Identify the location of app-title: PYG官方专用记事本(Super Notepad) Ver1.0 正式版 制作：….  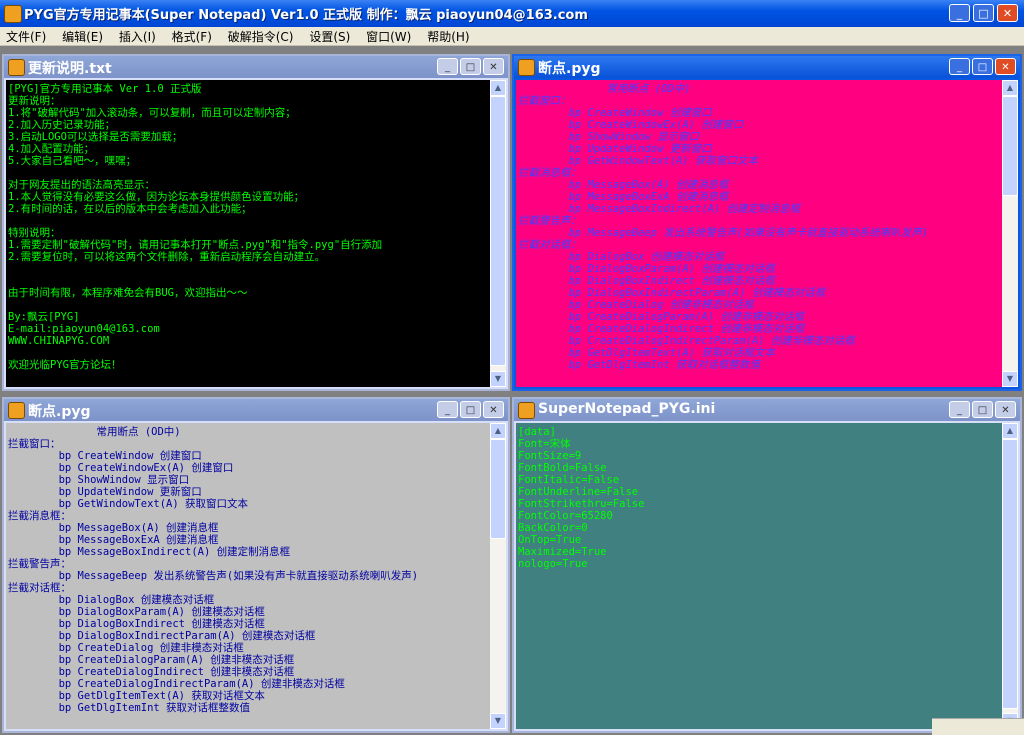
(306, 15).